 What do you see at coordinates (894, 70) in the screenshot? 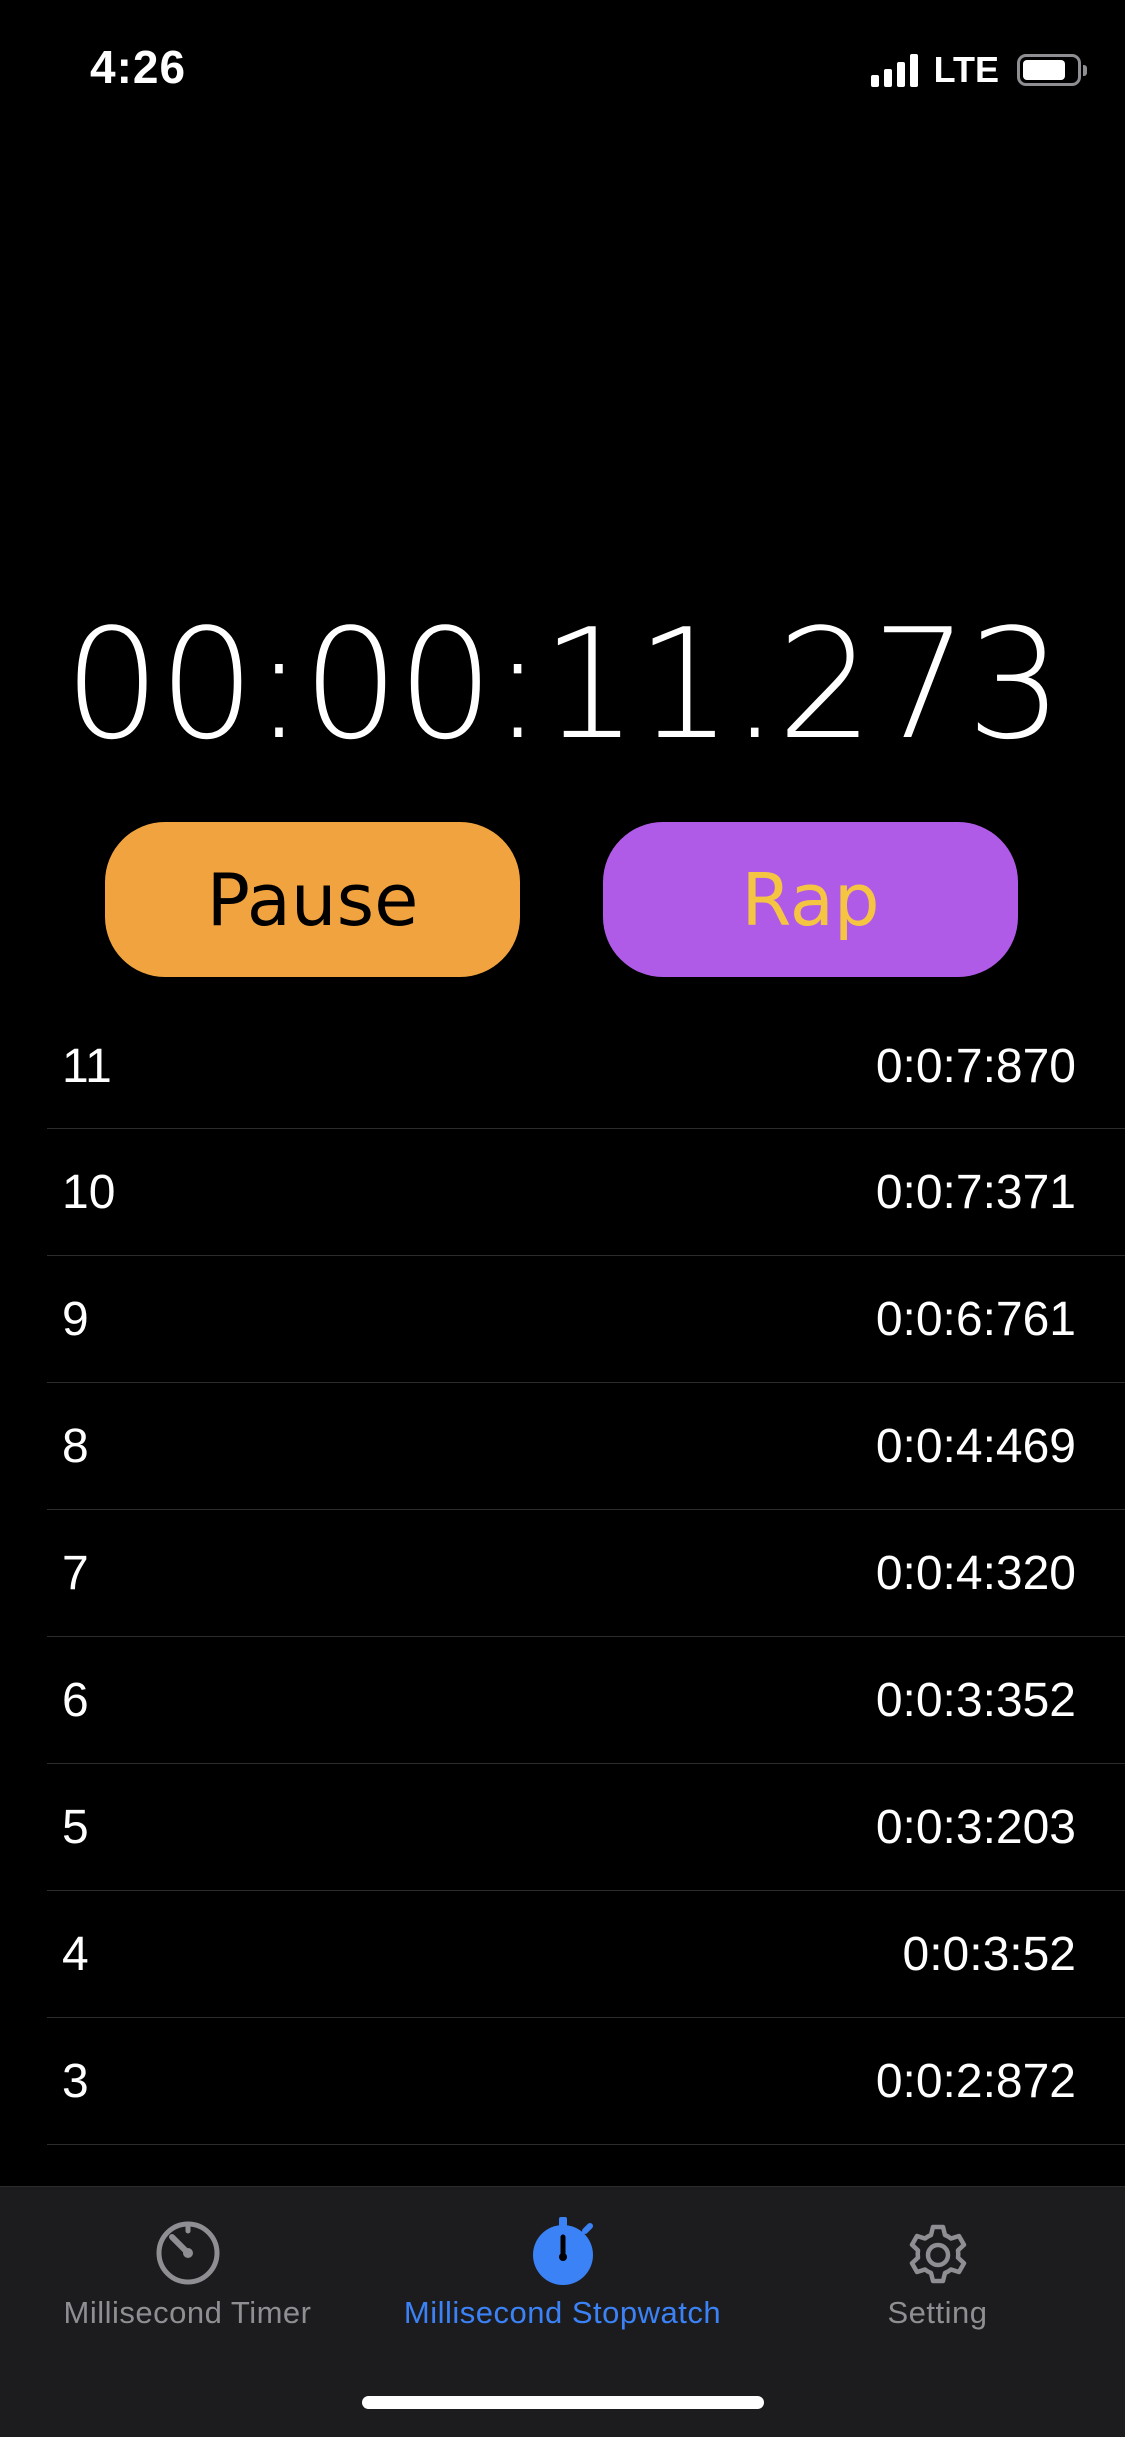
I see `signal-strength-icon` at bounding box center [894, 70].